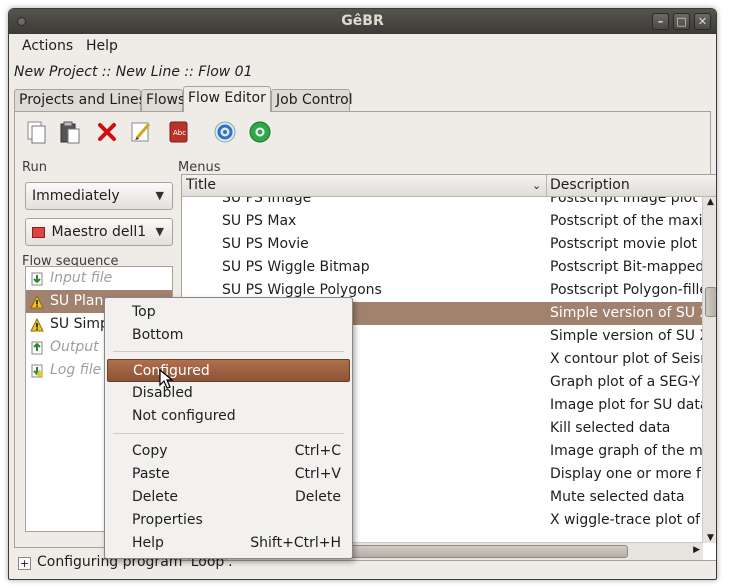 The height and width of the screenshot is (588, 733). I want to click on close-icon: ✕, so click(702, 21).